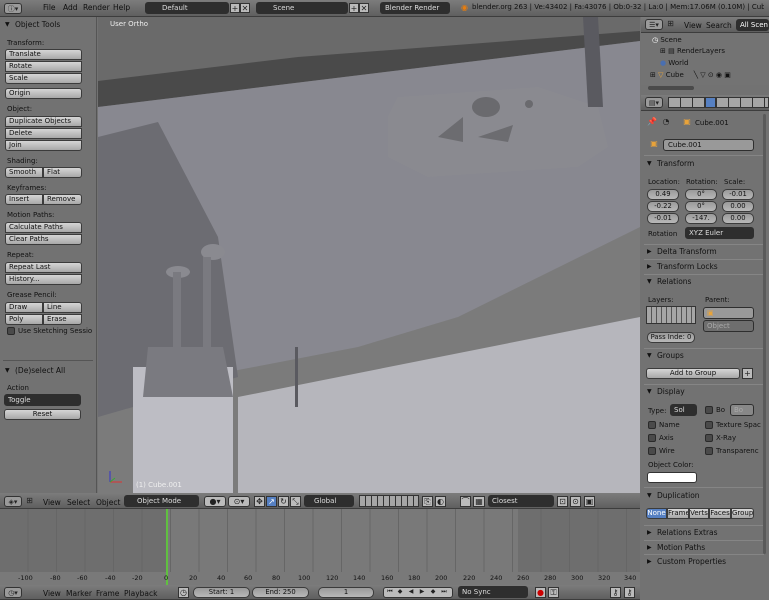 This screenshot has width=769, height=600. What do you see at coordinates (629, 592) in the screenshot?
I see `delete-key-icon: ⚷` at bounding box center [629, 592].